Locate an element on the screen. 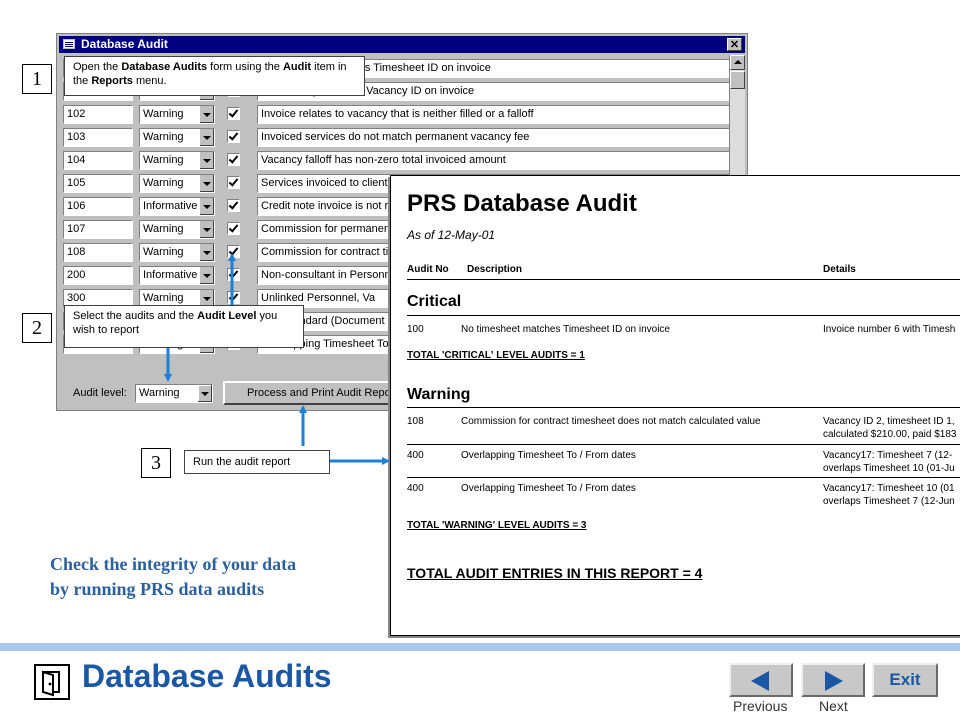 This screenshot has width=960, height=720. scroll-up-button is located at coordinates (737, 62).